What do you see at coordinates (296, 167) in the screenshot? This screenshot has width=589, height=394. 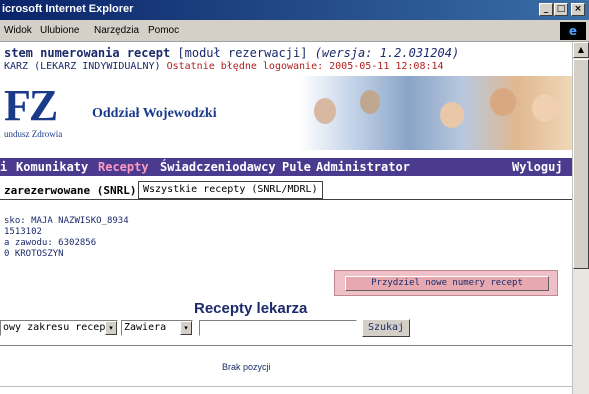 I see `nav-item-pools: Pule` at bounding box center [296, 167].